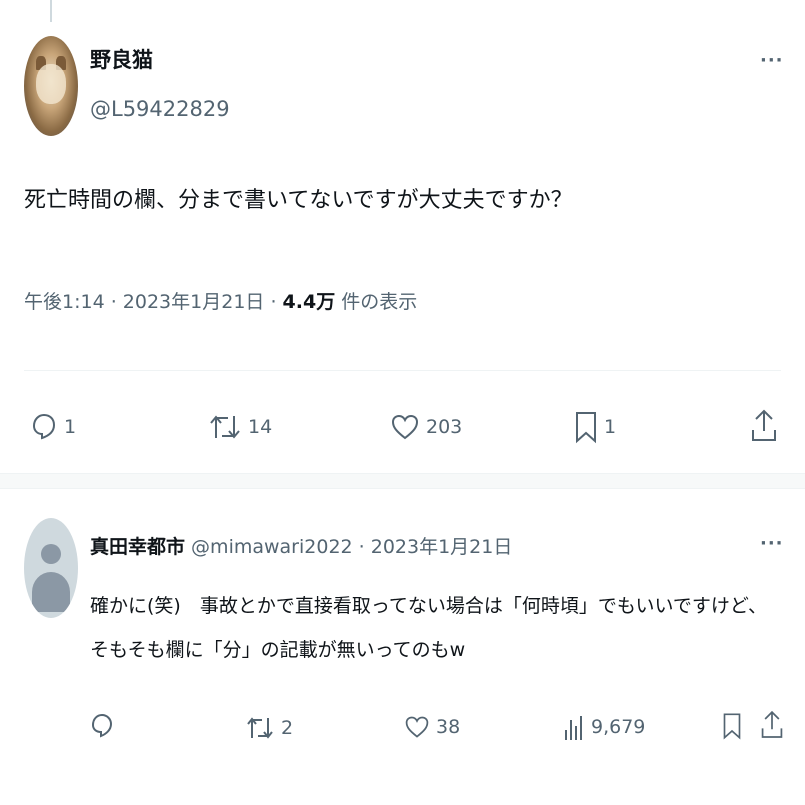  What do you see at coordinates (573, 728) in the screenshot?
I see `views-icon` at bounding box center [573, 728].